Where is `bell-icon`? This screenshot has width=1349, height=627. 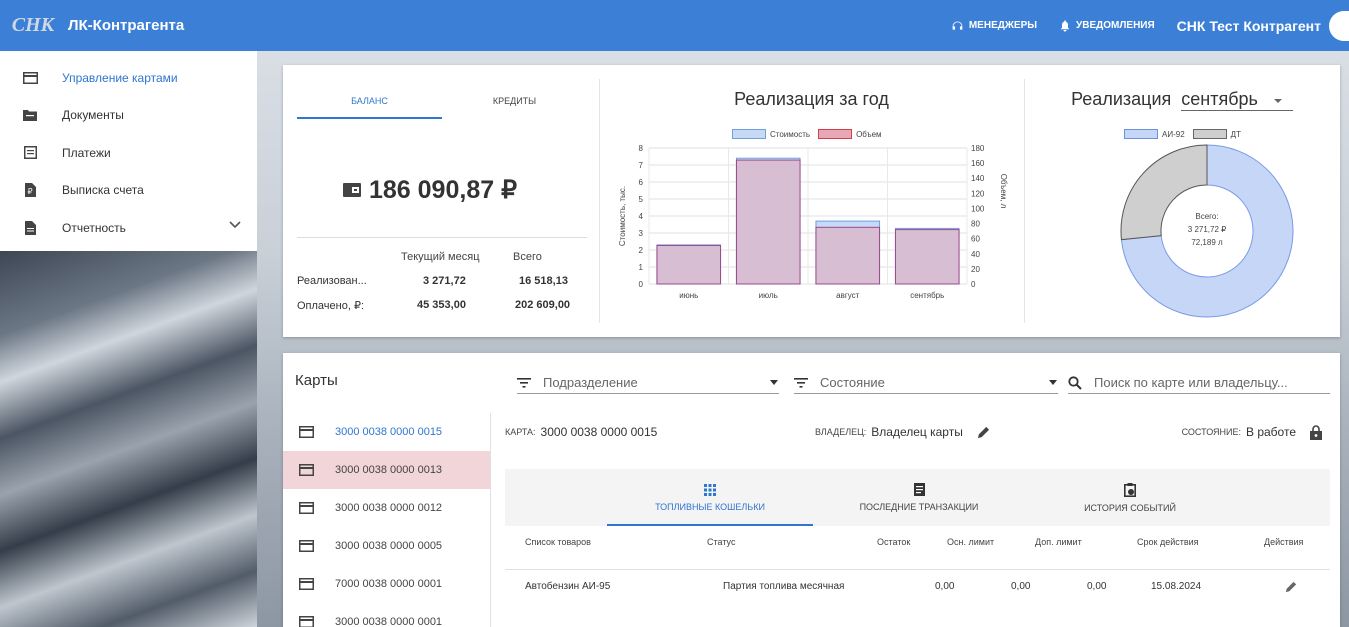 bell-icon is located at coordinates (1065, 26).